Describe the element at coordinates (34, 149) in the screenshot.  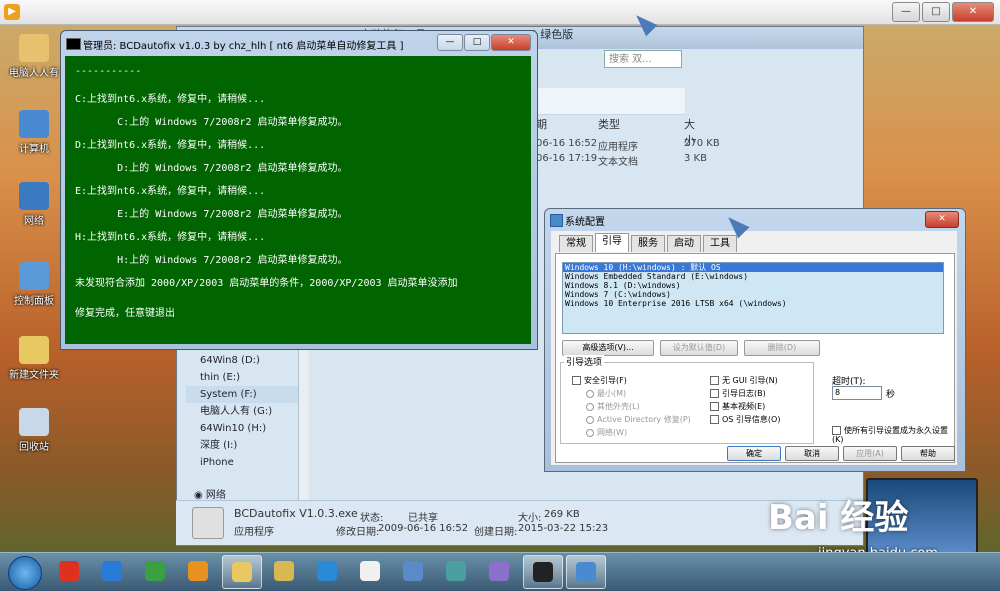
I see `desktop-icon-label: 计算机` at that location.